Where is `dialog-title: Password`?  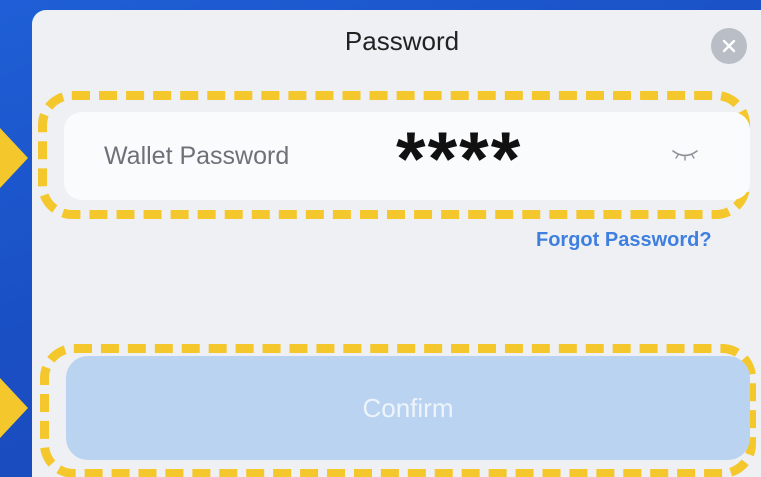 dialog-title: Password is located at coordinates (402, 41).